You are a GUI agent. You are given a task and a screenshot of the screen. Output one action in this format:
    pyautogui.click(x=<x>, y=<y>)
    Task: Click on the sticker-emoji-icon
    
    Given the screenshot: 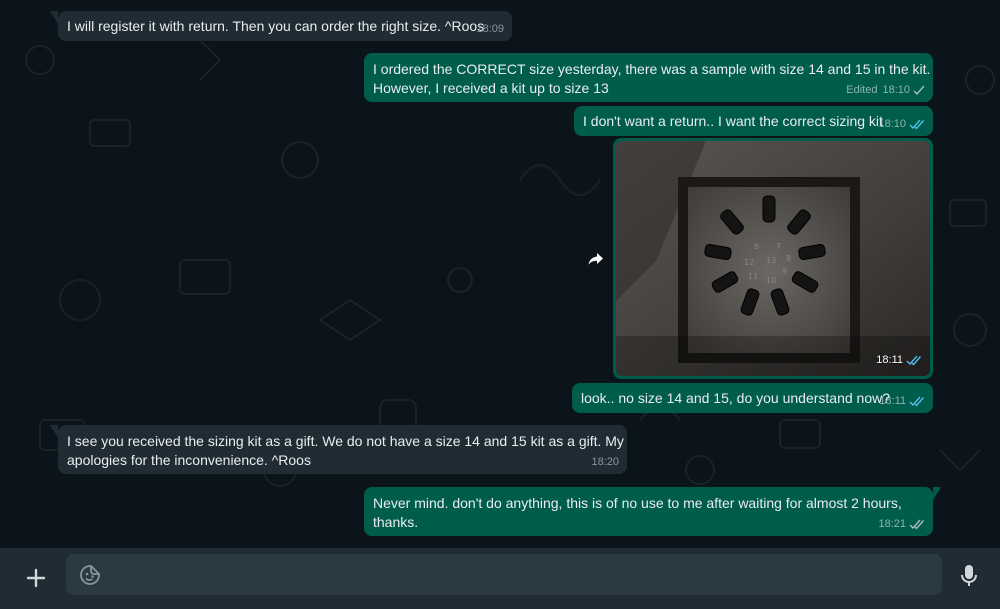 What is the action you would take?
    pyautogui.click(x=90, y=575)
    